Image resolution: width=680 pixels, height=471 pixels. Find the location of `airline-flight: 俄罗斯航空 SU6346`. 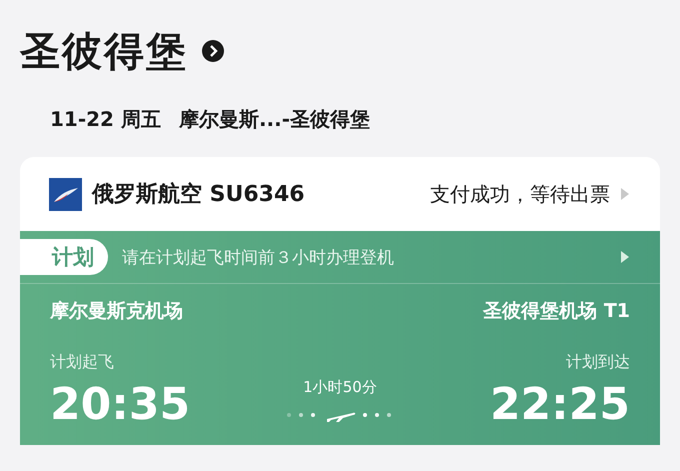

airline-flight: 俄罗斯航空 SU6346 is located at coordinates (199, 195).